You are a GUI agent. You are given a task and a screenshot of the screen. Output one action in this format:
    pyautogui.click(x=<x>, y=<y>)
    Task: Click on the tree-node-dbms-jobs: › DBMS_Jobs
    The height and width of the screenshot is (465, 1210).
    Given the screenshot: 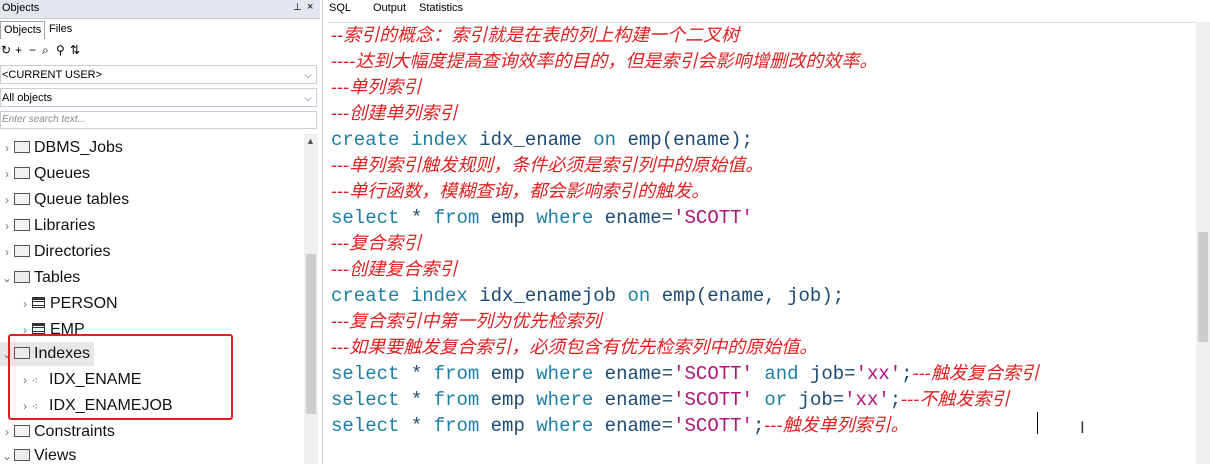 What is the action you would take?
    pyautogui.click(x=61, y=148)
    